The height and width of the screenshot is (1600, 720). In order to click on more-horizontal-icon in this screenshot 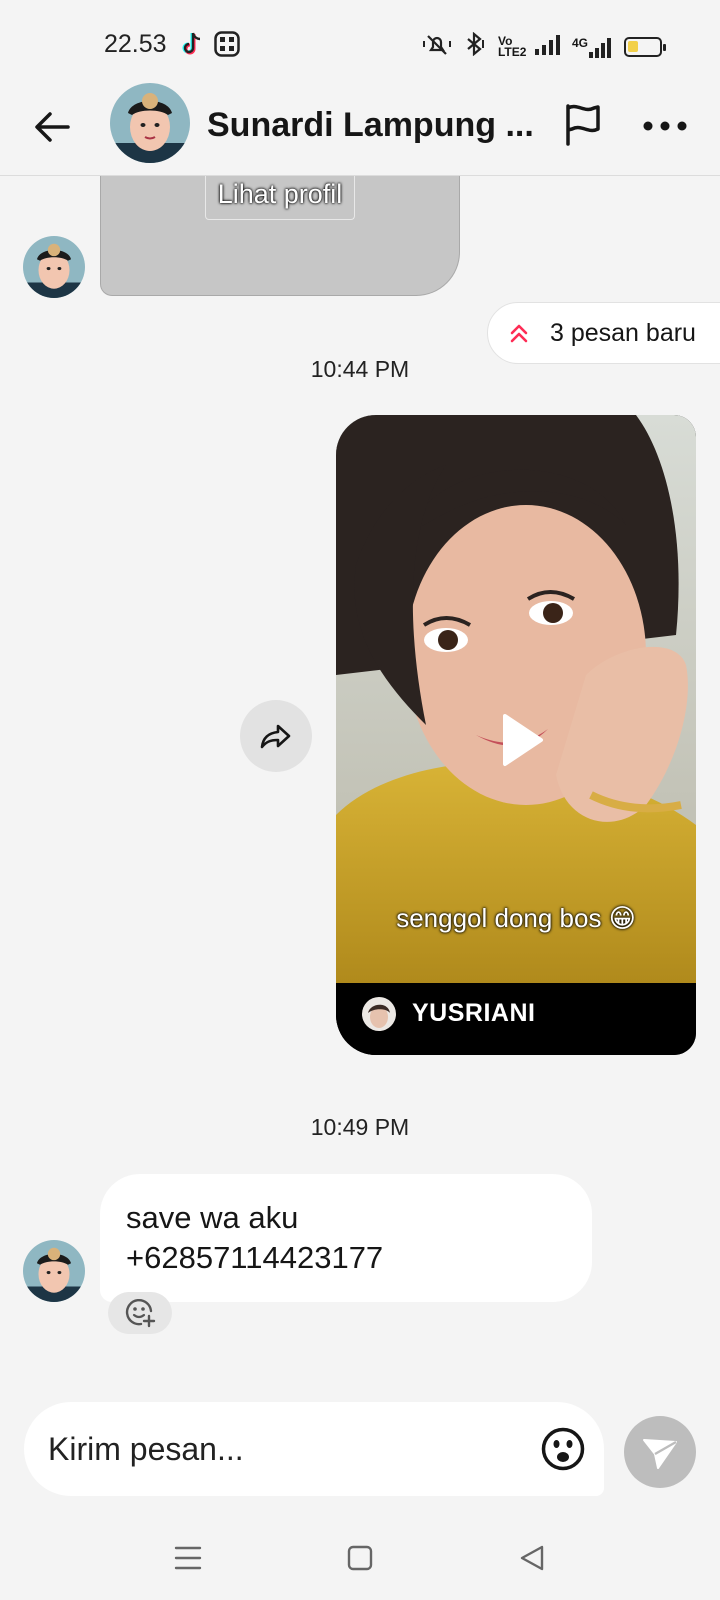, I will do `click(665, 126)`.